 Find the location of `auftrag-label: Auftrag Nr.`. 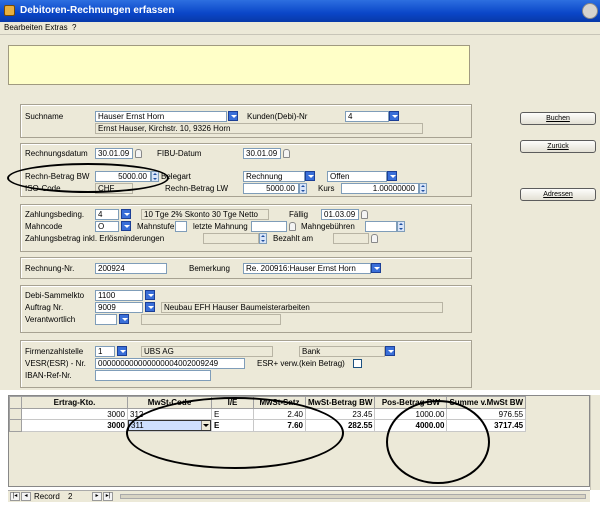

auftrag-label: Auftrag Nr. is located at coordinates (44, 307).